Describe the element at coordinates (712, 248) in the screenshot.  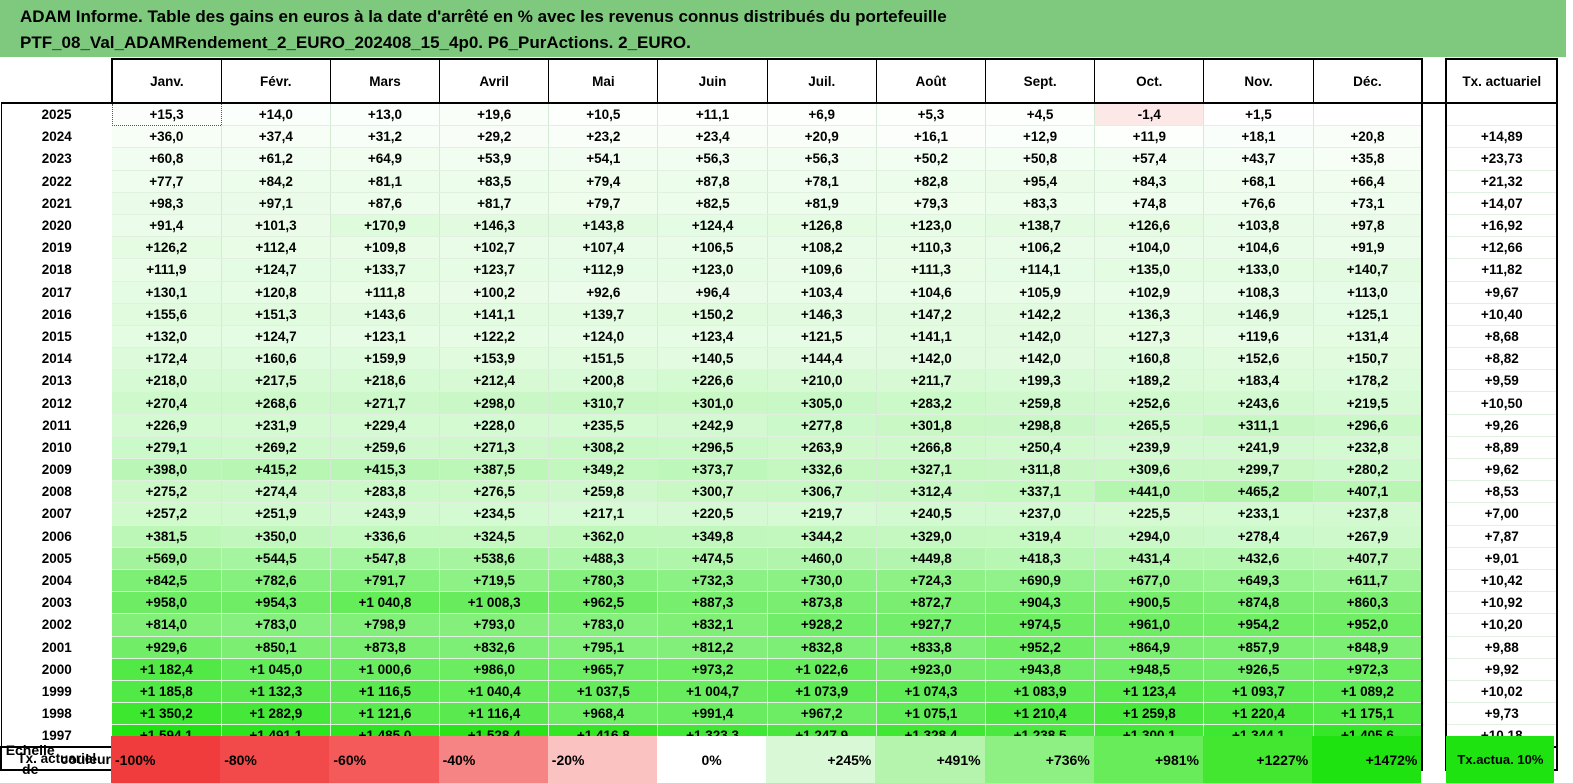
I see `gain-cell: +106,5` at that location.